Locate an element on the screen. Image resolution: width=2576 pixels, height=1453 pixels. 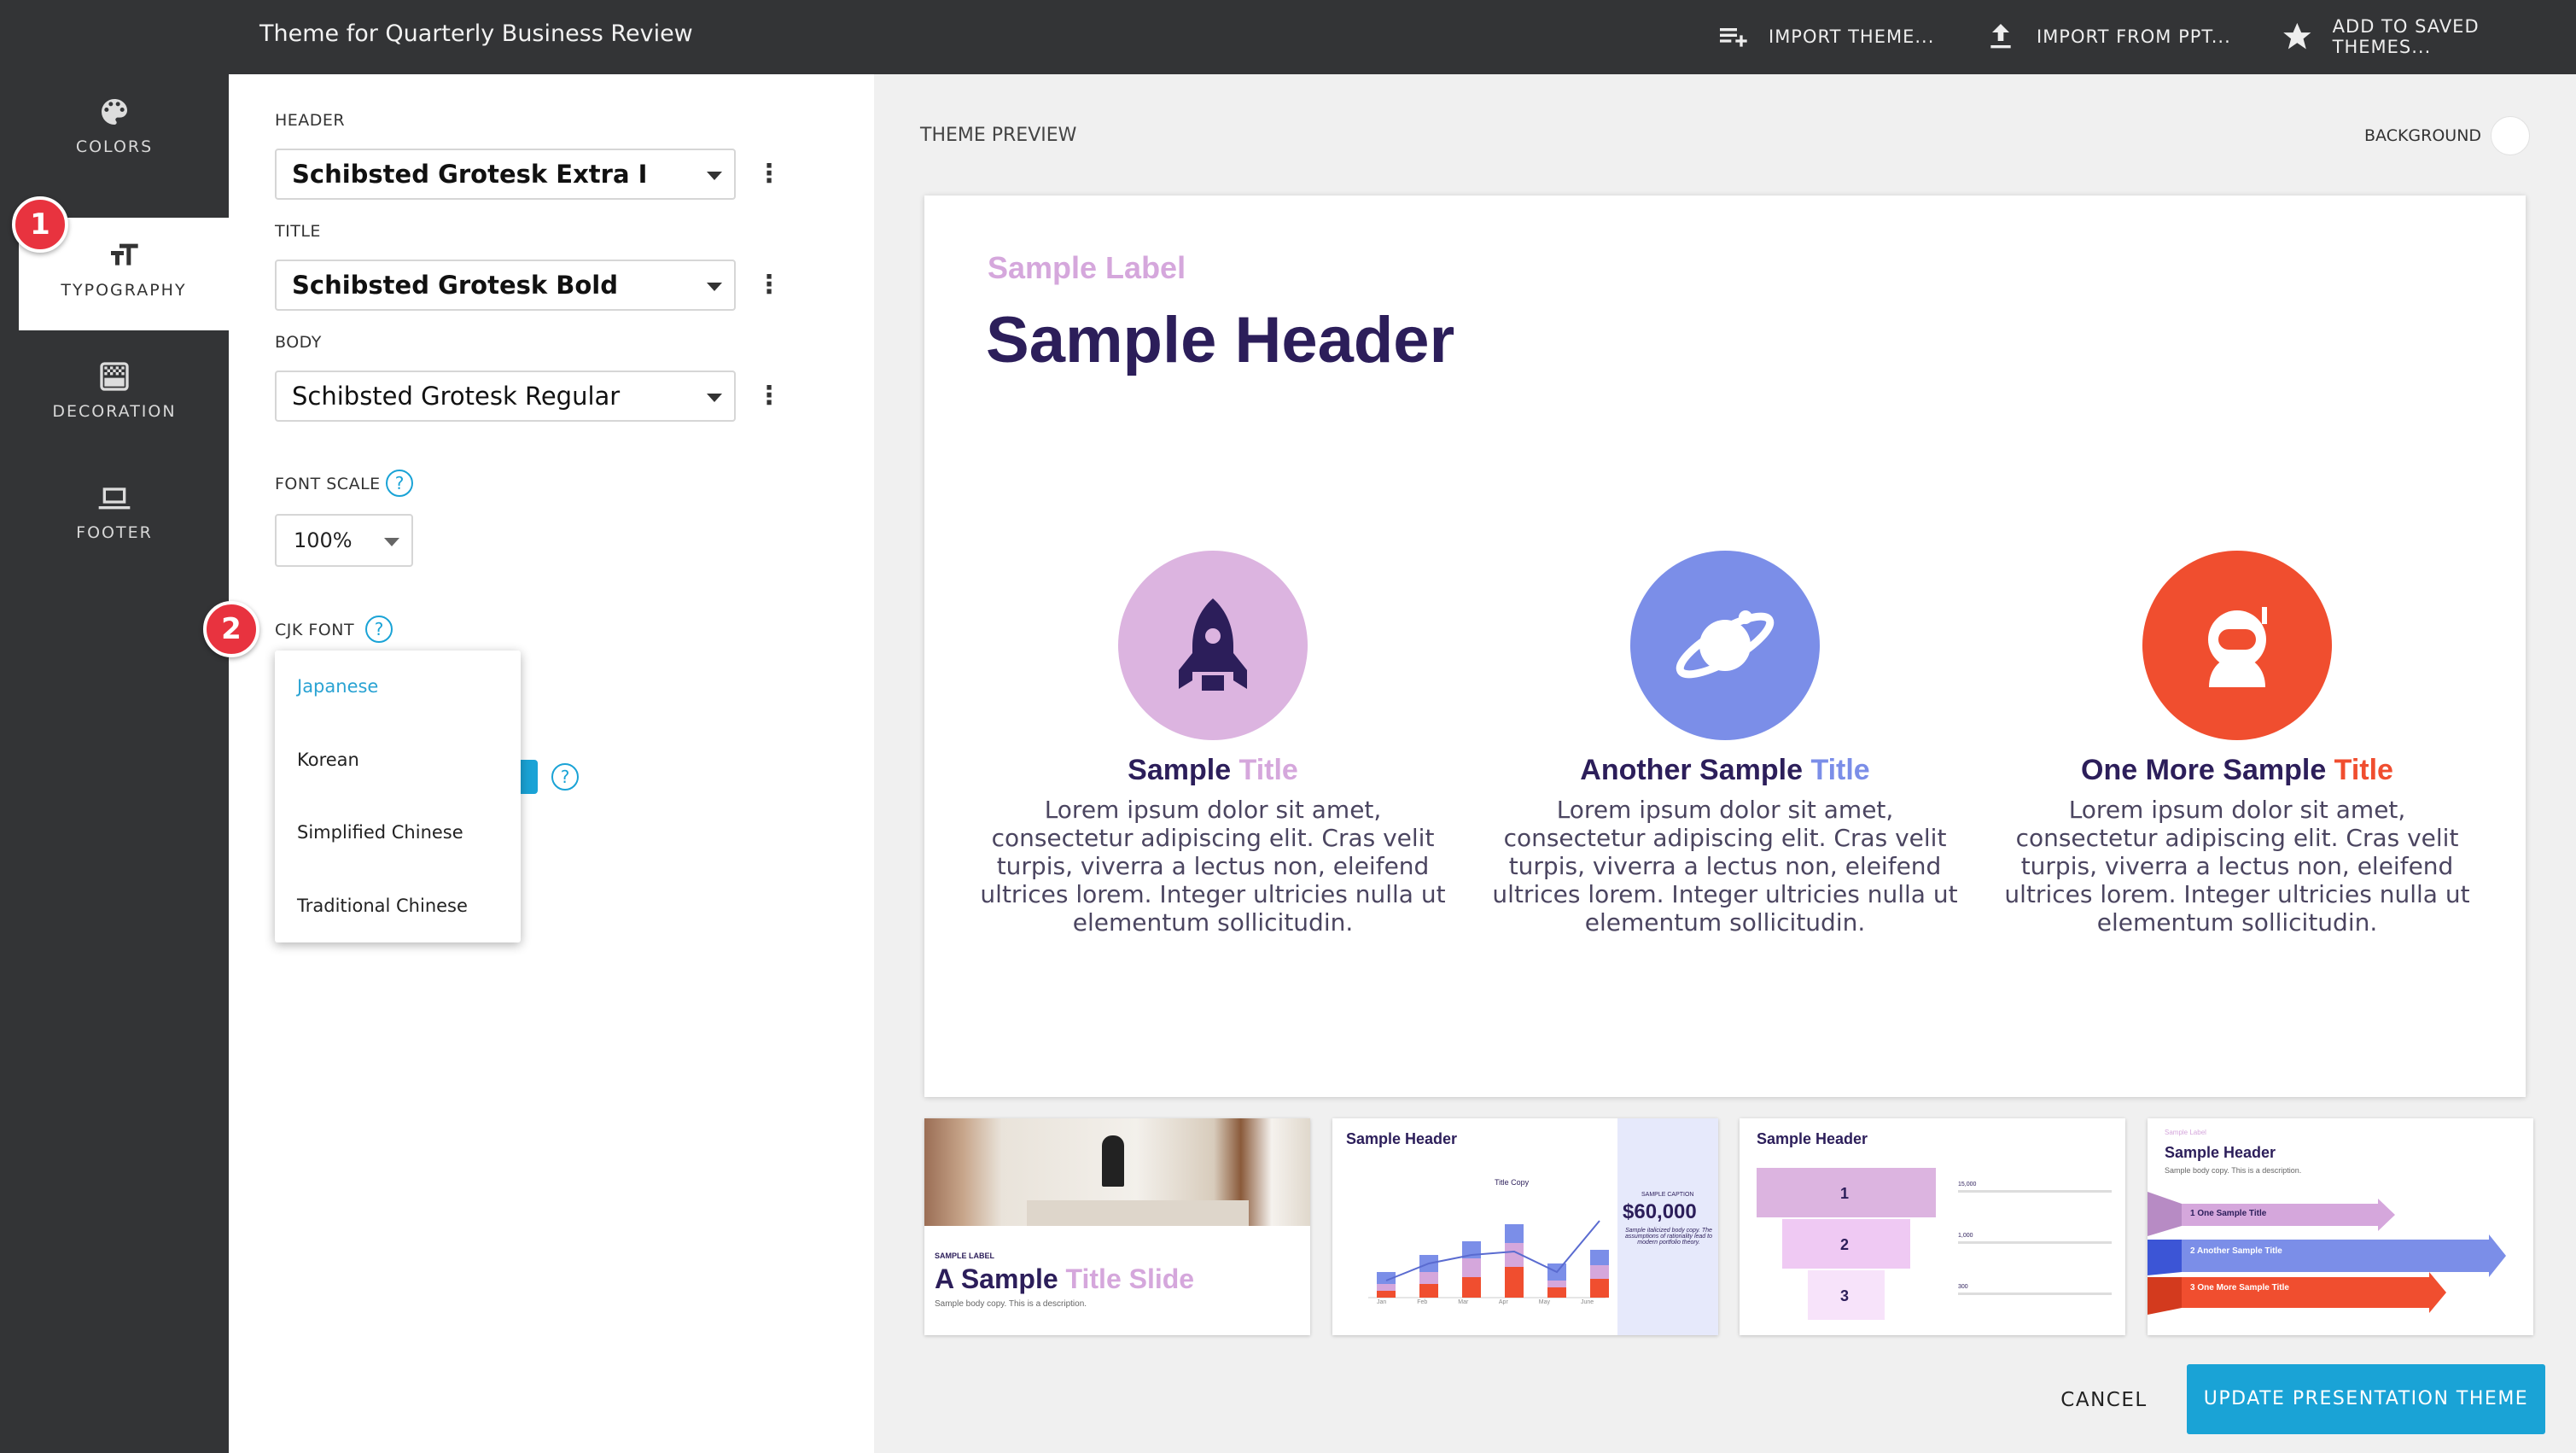
toggle-partial is located at coordinates (529, 777).